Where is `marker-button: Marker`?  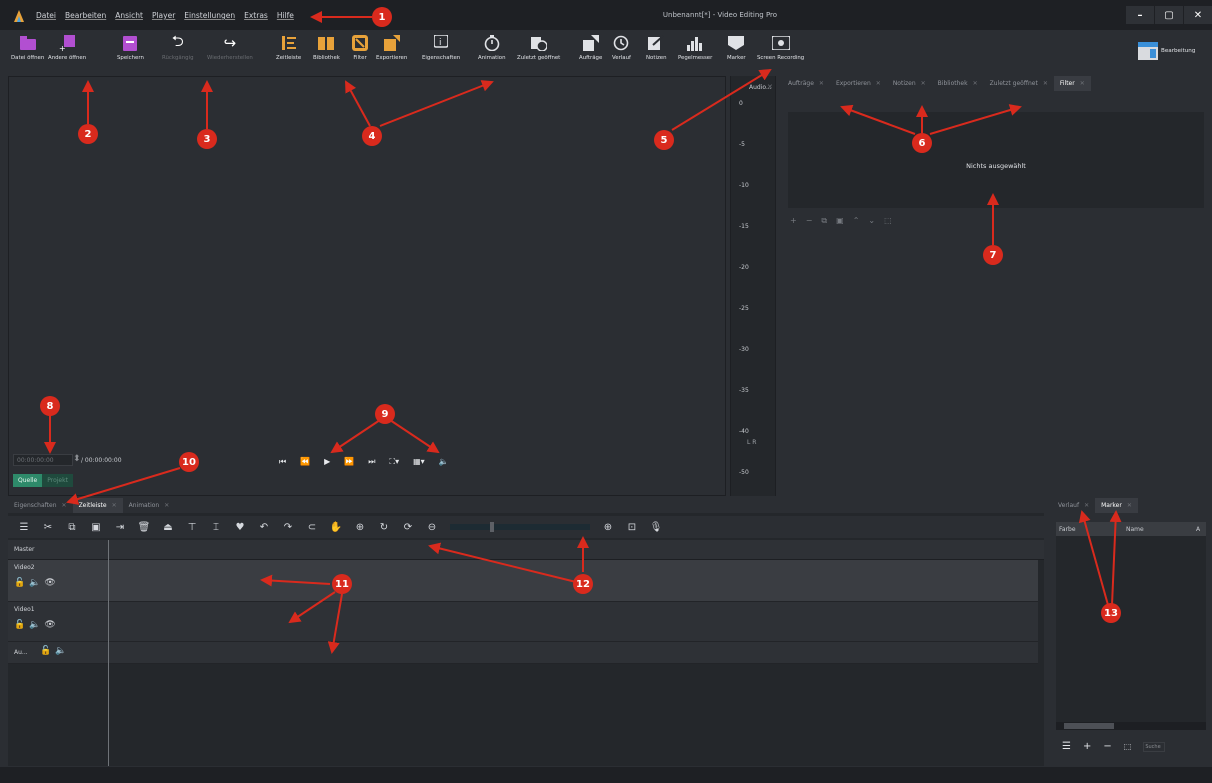 marker-button: Marker is located at coordinates (736, 47).